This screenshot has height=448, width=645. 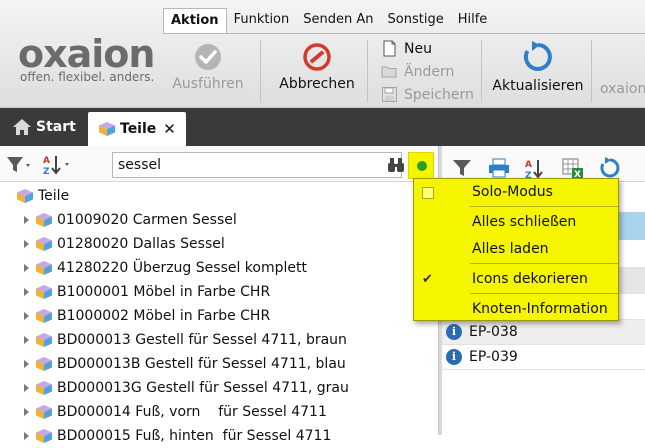 I want to click on cancel-label: Abbrechen, so click(x=317, y=84).